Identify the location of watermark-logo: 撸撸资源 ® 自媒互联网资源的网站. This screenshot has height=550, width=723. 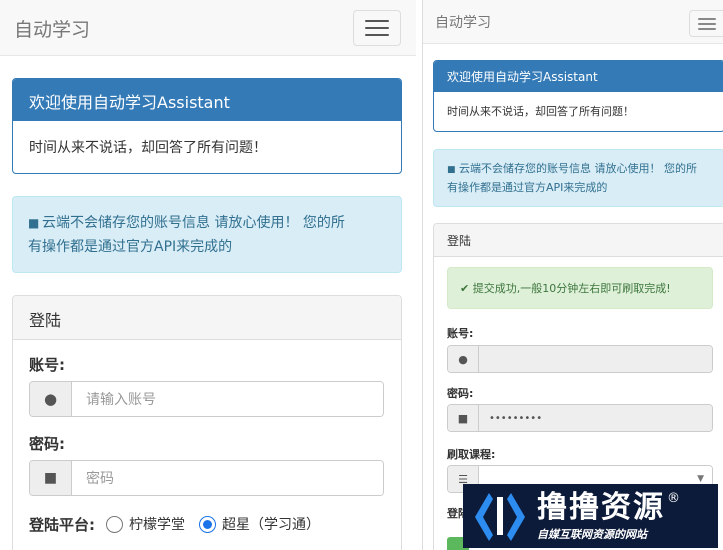
(590, 516).